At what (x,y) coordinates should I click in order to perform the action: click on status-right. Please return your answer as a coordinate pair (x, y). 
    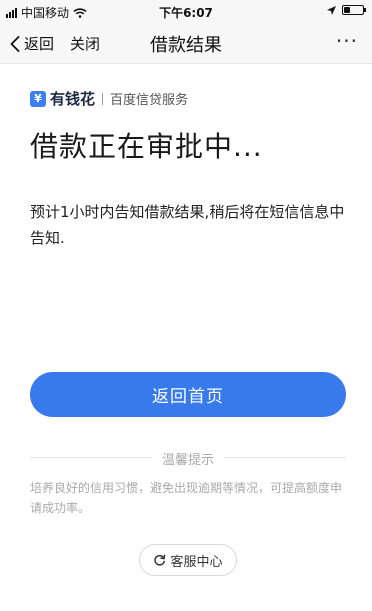
    Looking at the image, I should click on (346, 10).